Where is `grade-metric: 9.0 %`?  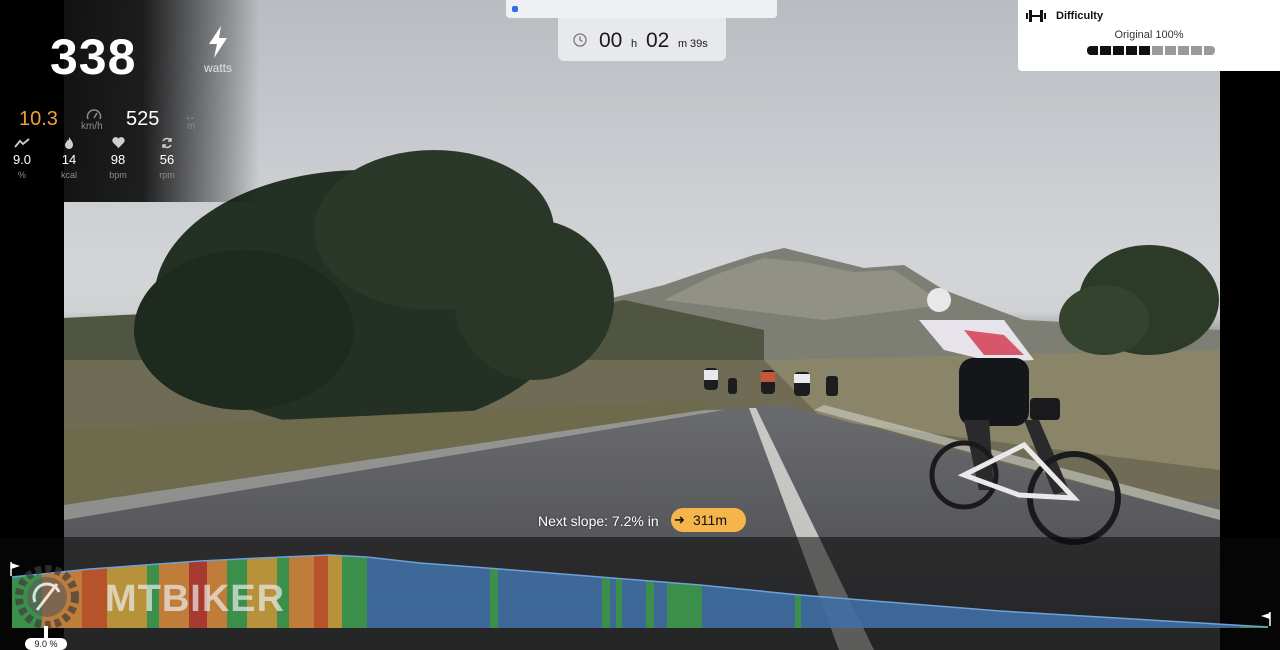 grade-metric: 9.0 % is located at coordinates (22, 158).